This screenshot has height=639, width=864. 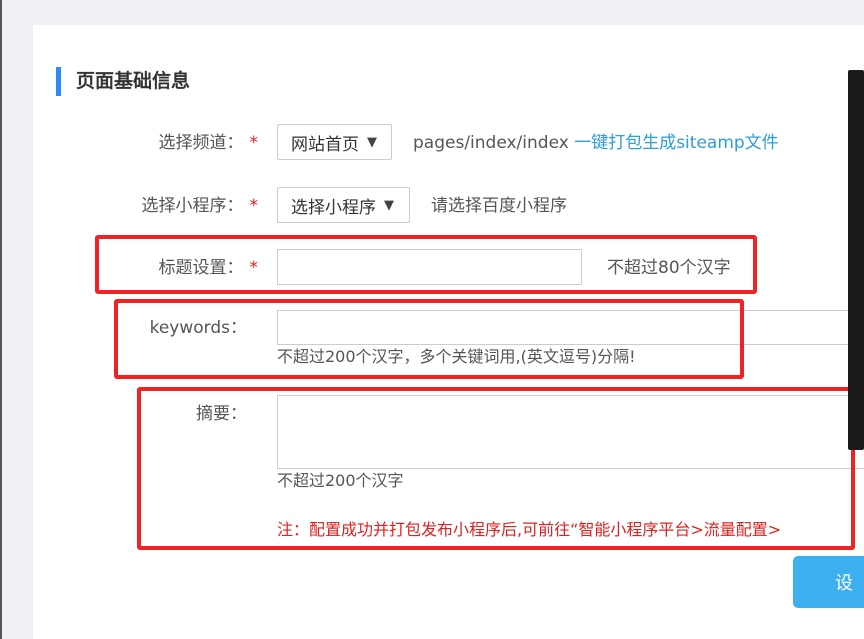 What do you see at coordinates (208, 143) in the screenshot?
I see `channel-label: 选择频道： *` at bounding box center [208, 143].